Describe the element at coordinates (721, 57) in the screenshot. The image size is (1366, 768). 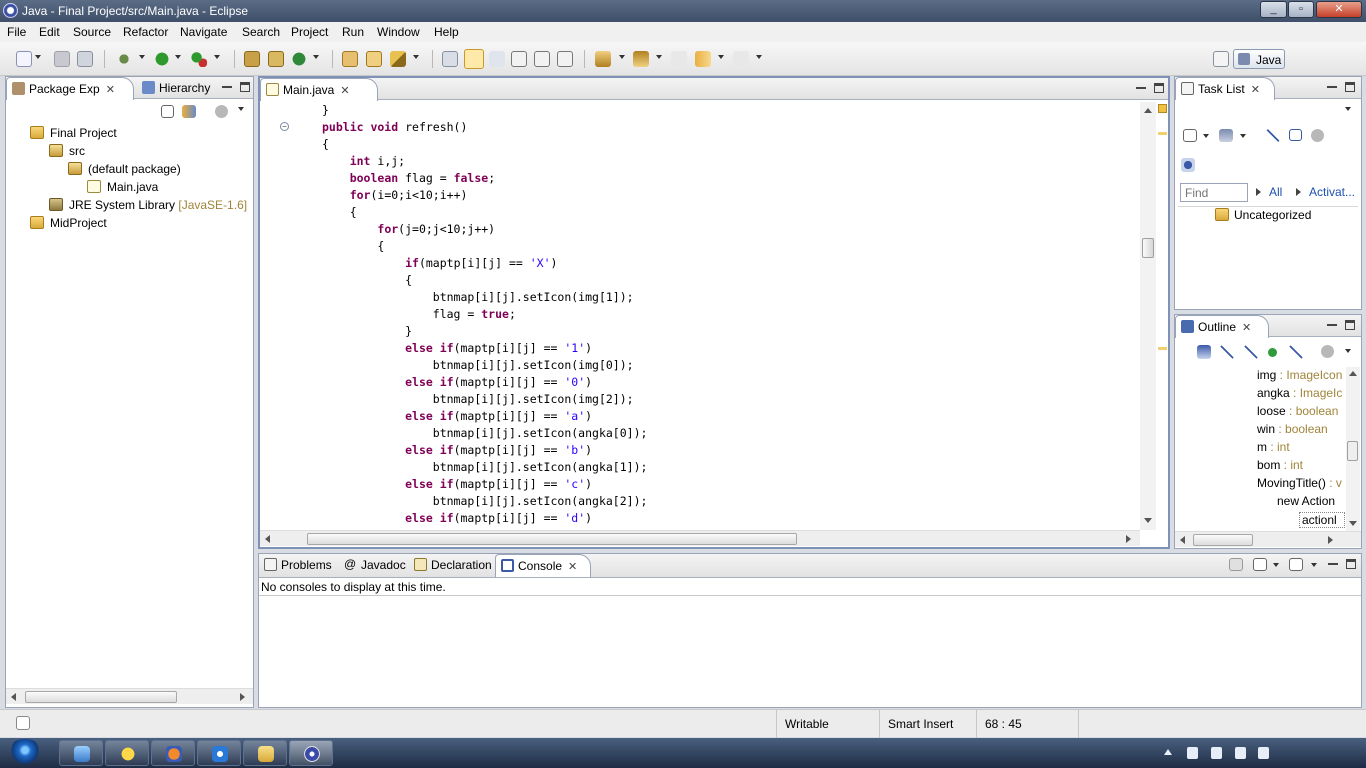
I see `back-dropdown-icon` at that location.